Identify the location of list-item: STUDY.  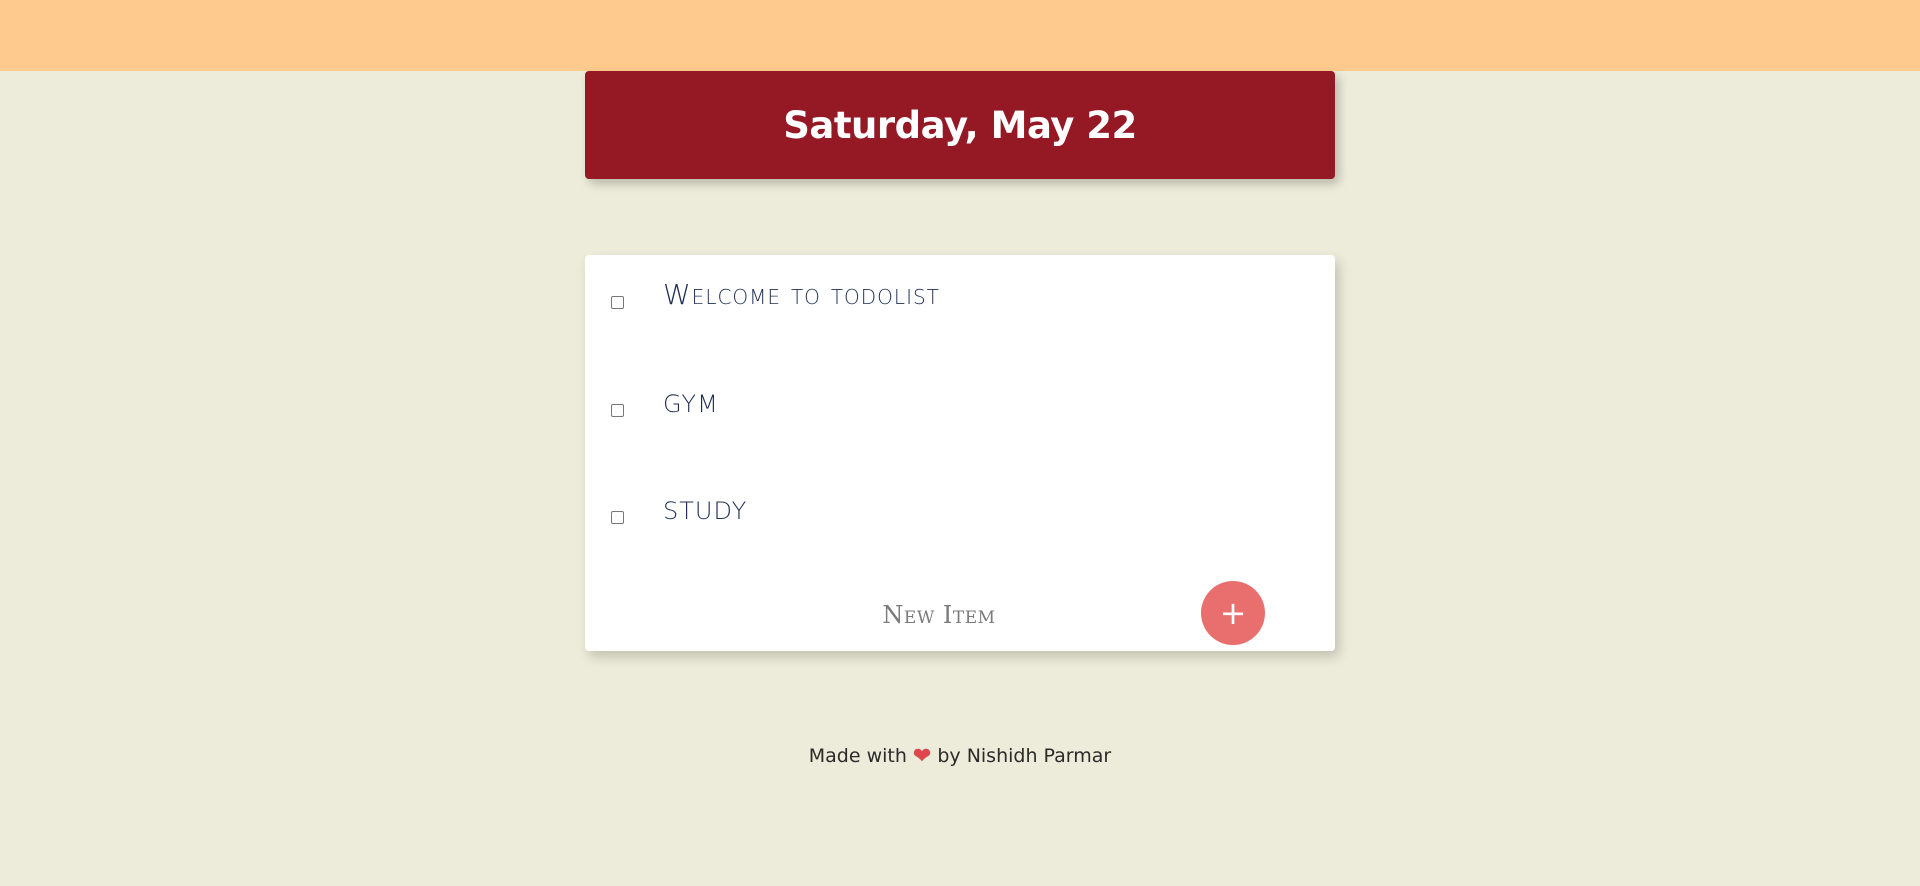
(960, 527).